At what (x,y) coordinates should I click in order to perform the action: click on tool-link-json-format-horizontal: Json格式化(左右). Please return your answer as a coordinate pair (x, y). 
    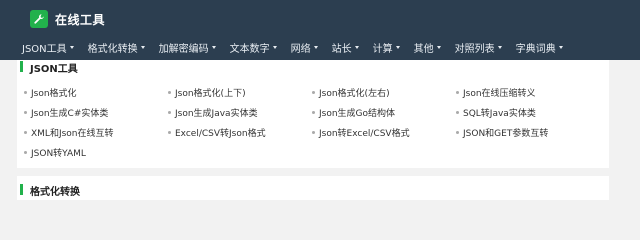
    Looking at the image, I should click on (384, 92).